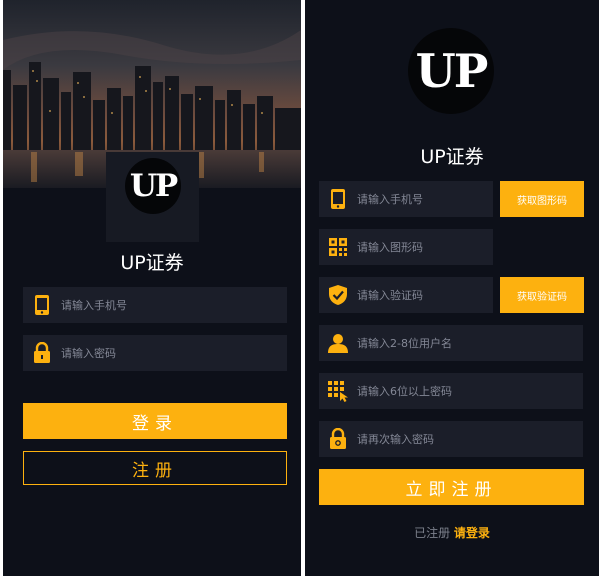  Describe the element at coordinates (338, 391) in the screenshot. I see `keypad-icon` at that location.